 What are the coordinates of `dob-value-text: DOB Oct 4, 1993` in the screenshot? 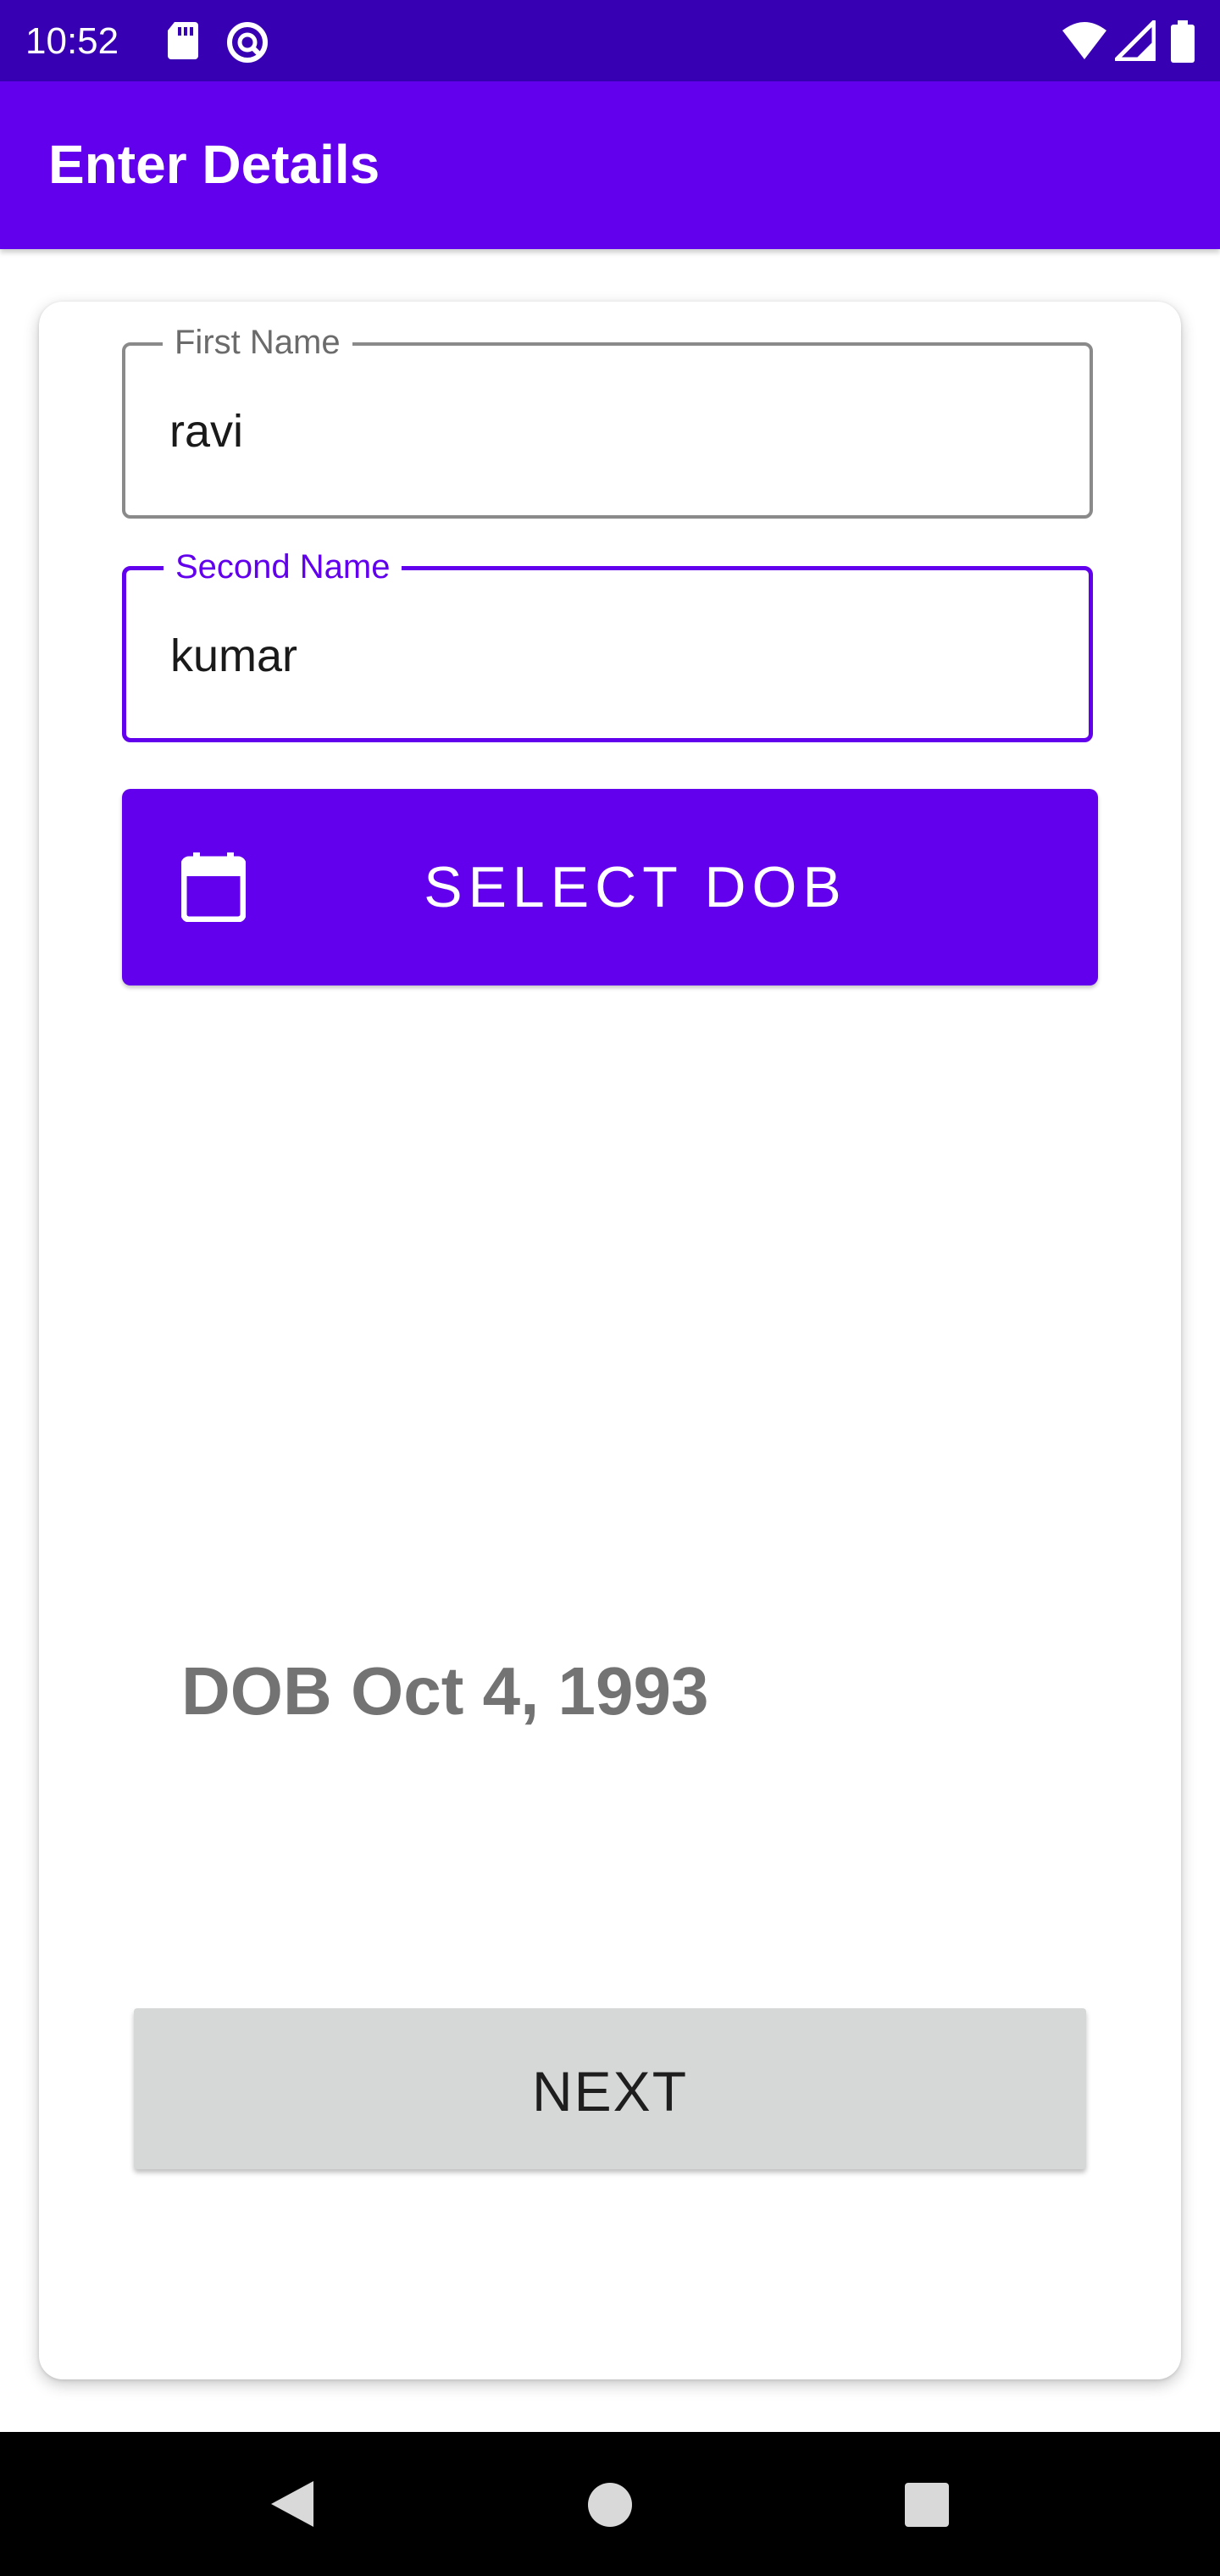 It's located at (445, 1691).